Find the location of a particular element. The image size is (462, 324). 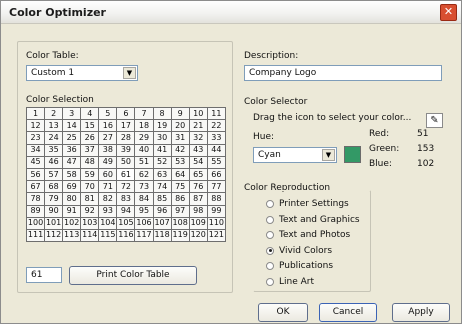

color-cell: 9 is located at coordinates (180, 113).